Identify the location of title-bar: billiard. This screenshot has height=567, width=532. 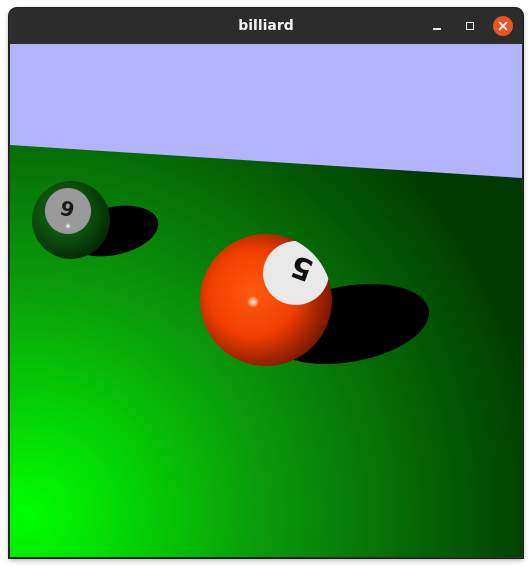
(266, 26).